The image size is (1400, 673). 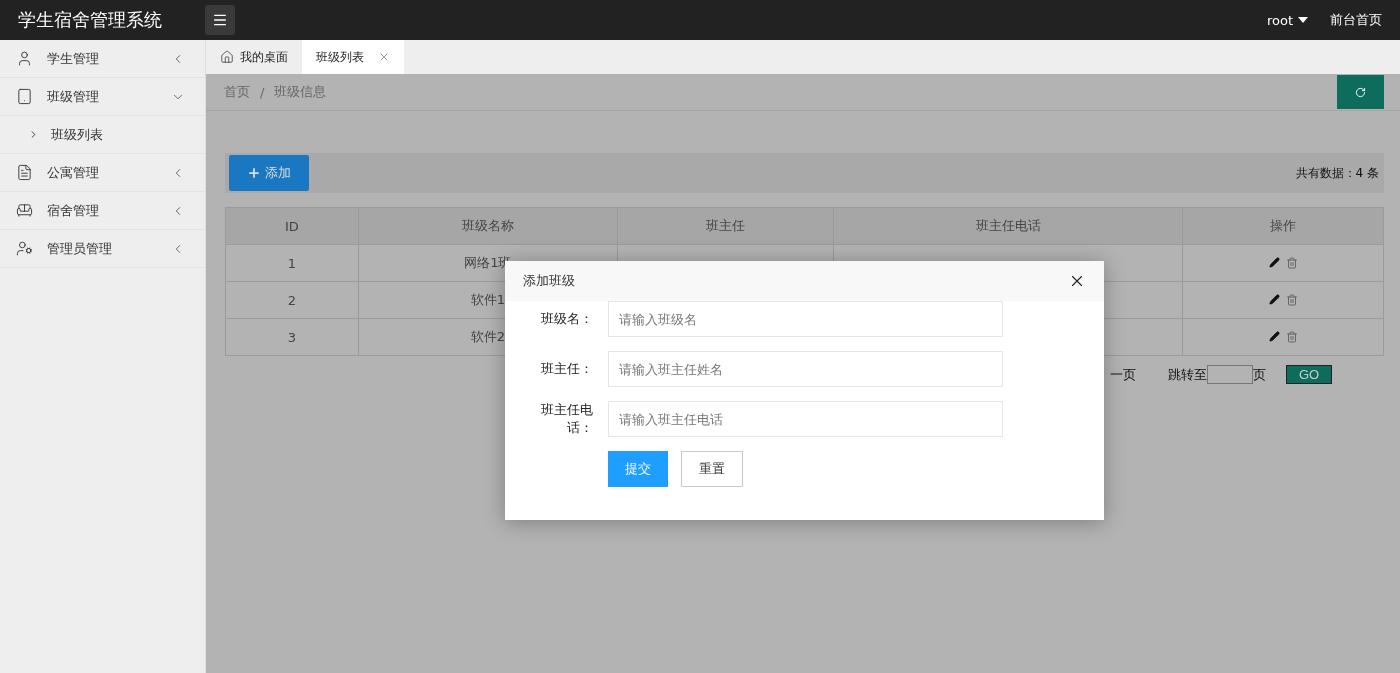 I want to click on sidebar-item: 宿舍管理, so click(x=102, y=211).